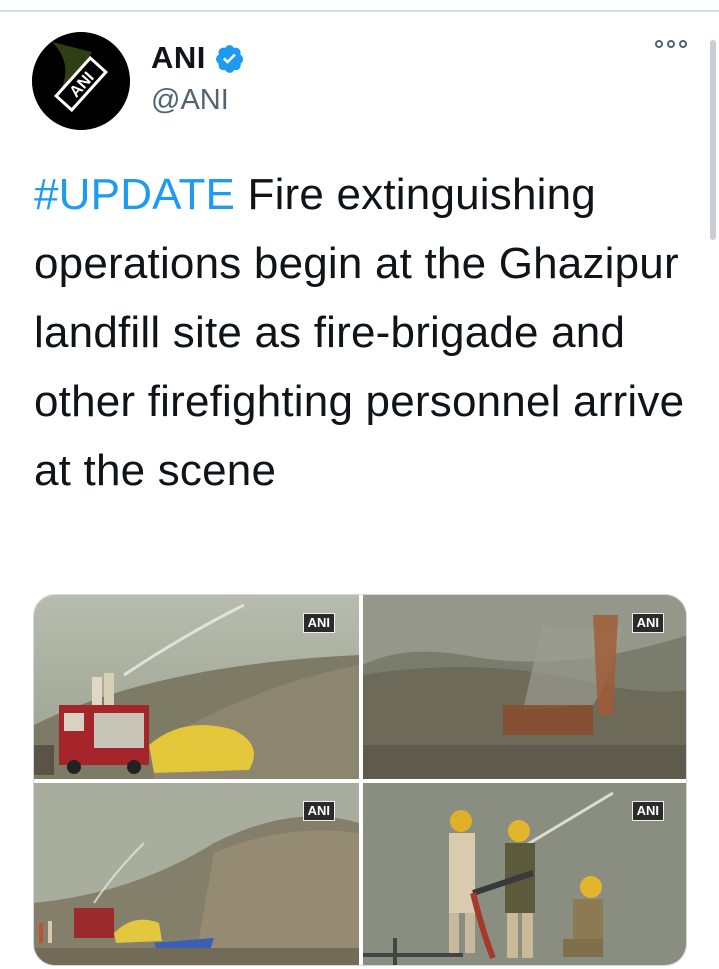 The height and width of the screenshot is (969, 719). I want to click on media-photo-2: ANI, so click(524, 687).